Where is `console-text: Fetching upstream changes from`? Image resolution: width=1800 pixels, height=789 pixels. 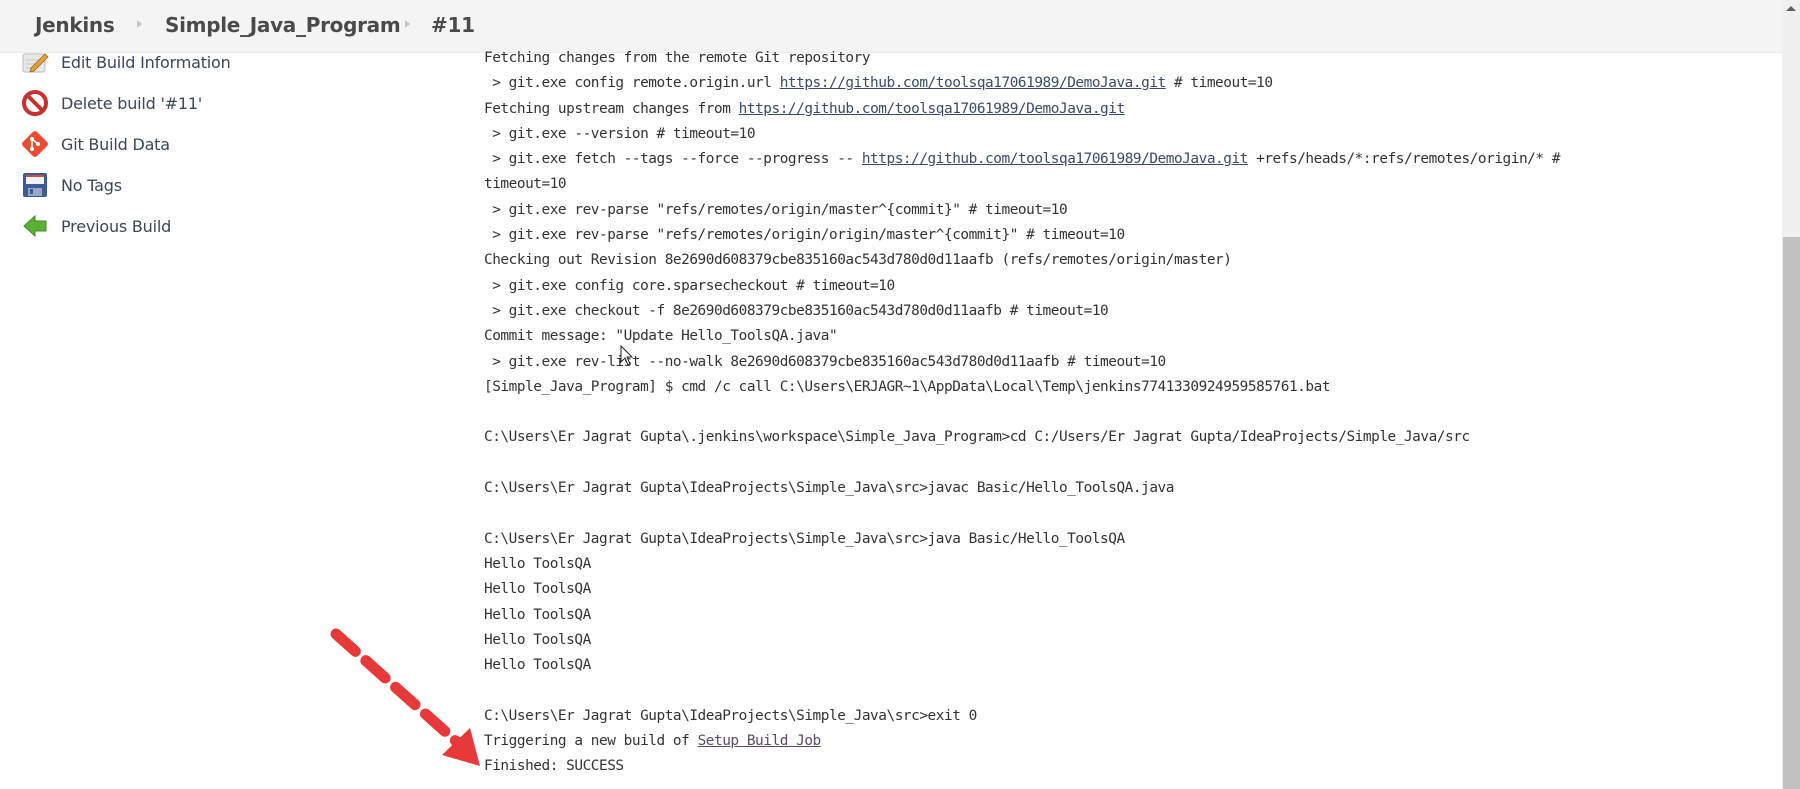
console-text: Fetching upstream changes from is located at coordinates (611, 108).